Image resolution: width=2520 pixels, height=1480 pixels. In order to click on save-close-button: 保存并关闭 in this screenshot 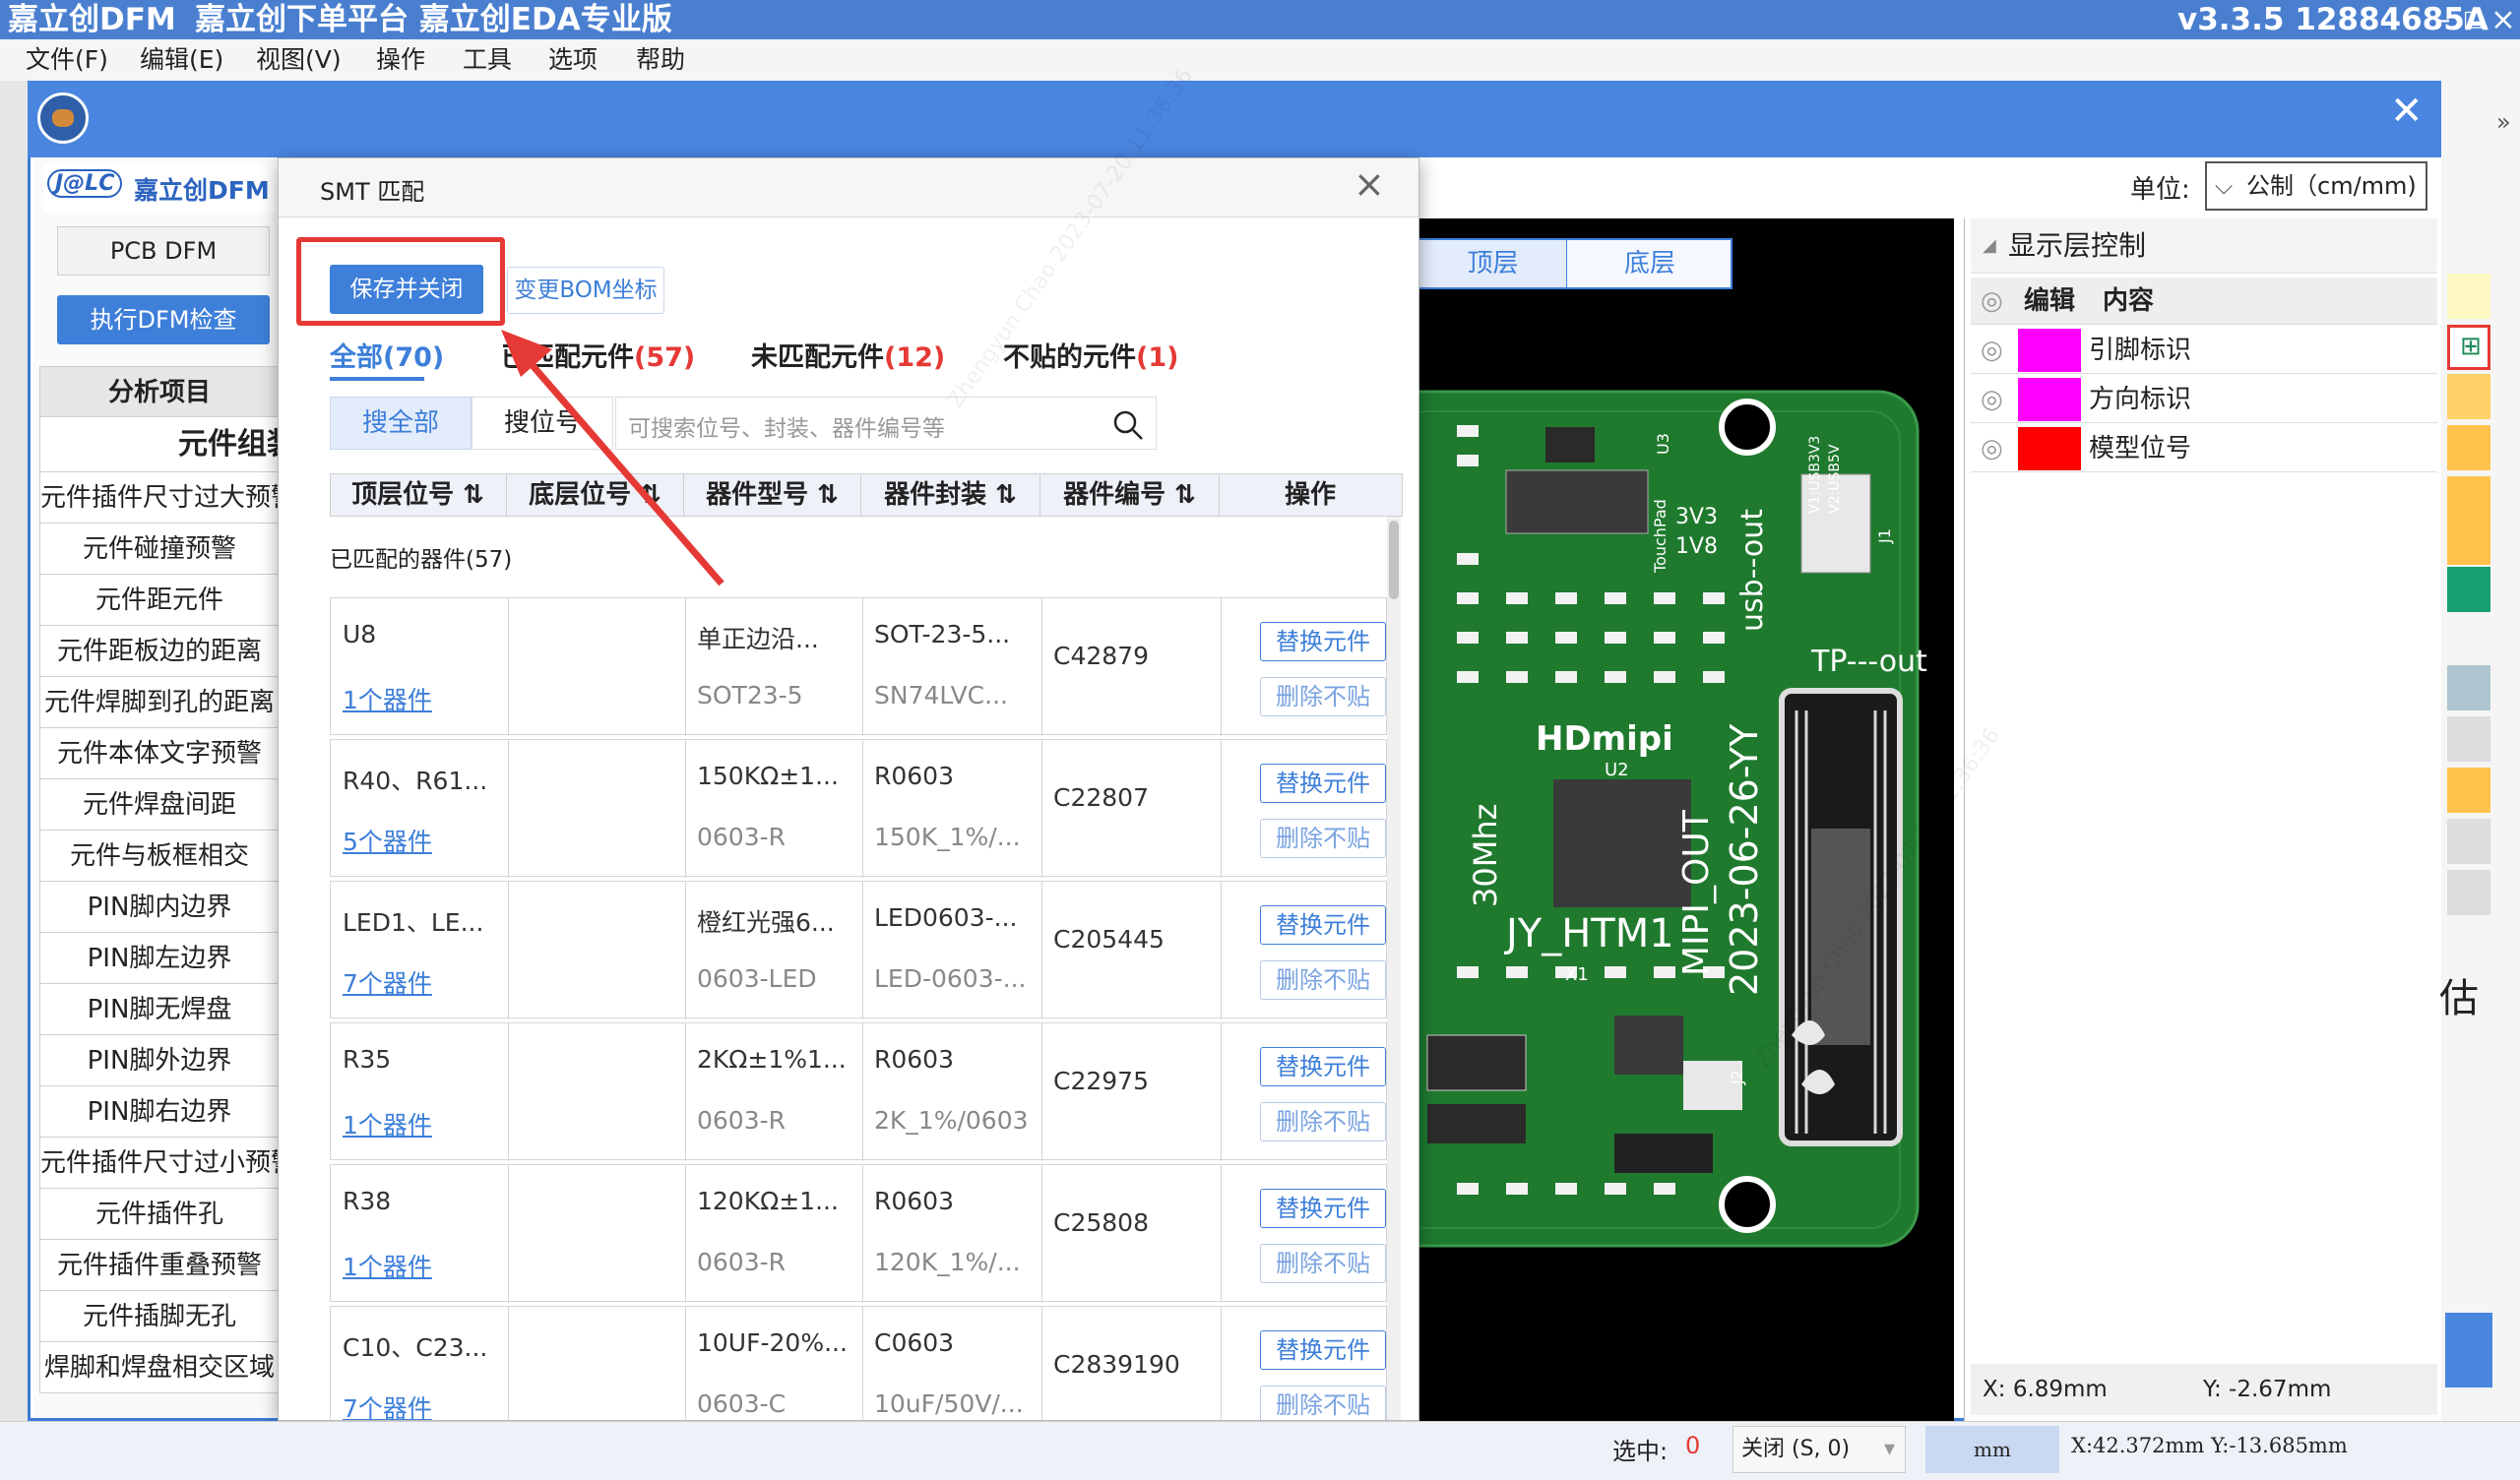, I will do `click(406, 289)`.